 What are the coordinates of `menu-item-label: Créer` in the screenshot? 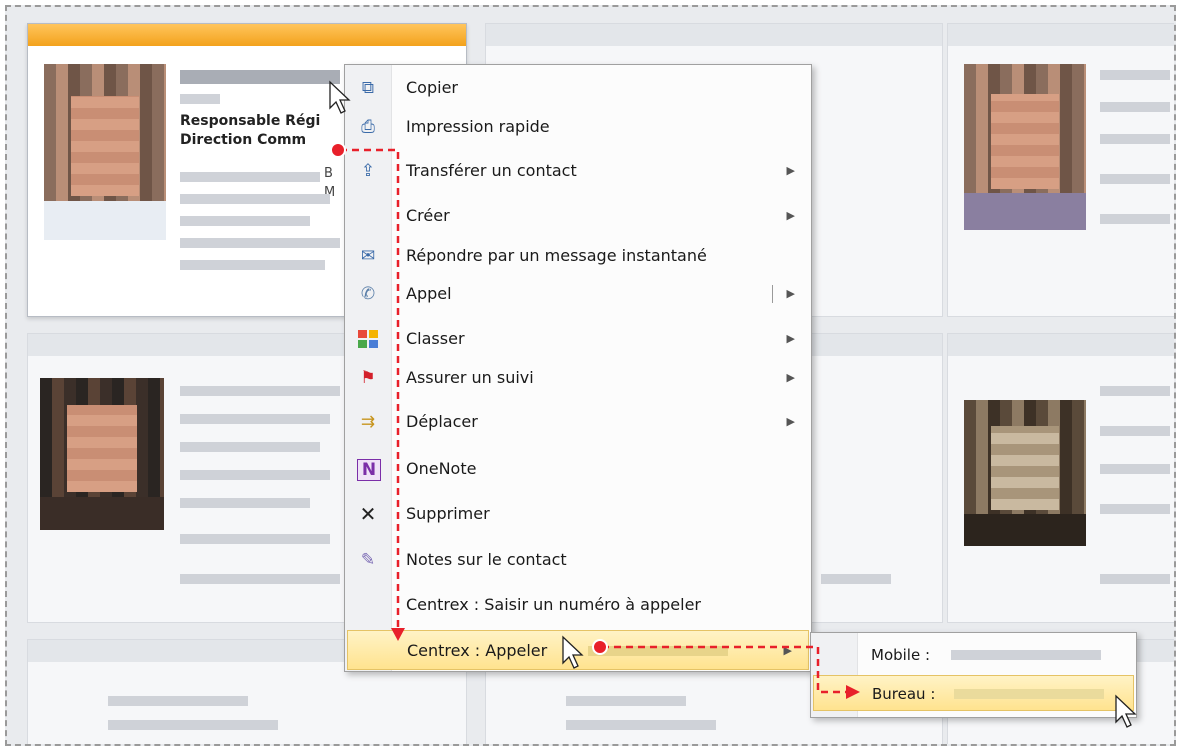 It's located at (428, 215).